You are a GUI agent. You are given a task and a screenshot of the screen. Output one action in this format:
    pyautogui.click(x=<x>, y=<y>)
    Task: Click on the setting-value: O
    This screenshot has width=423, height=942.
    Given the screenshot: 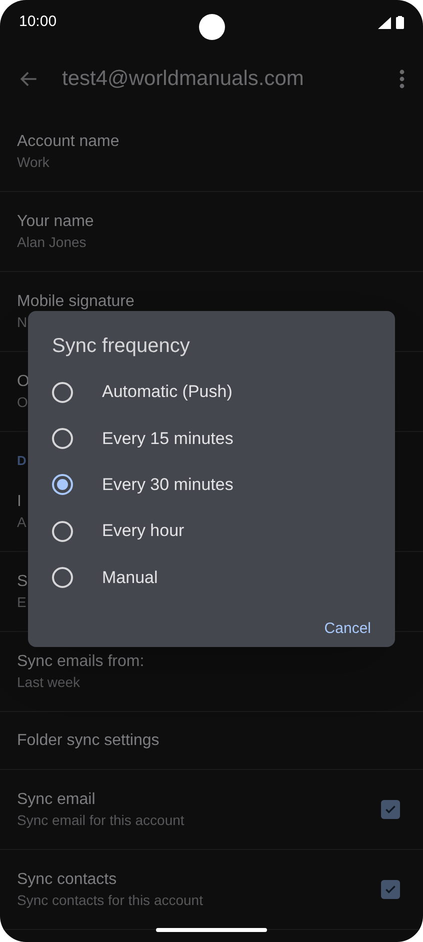 What is the action you would take?
    pyautogui.click(x=22, y=402)
    